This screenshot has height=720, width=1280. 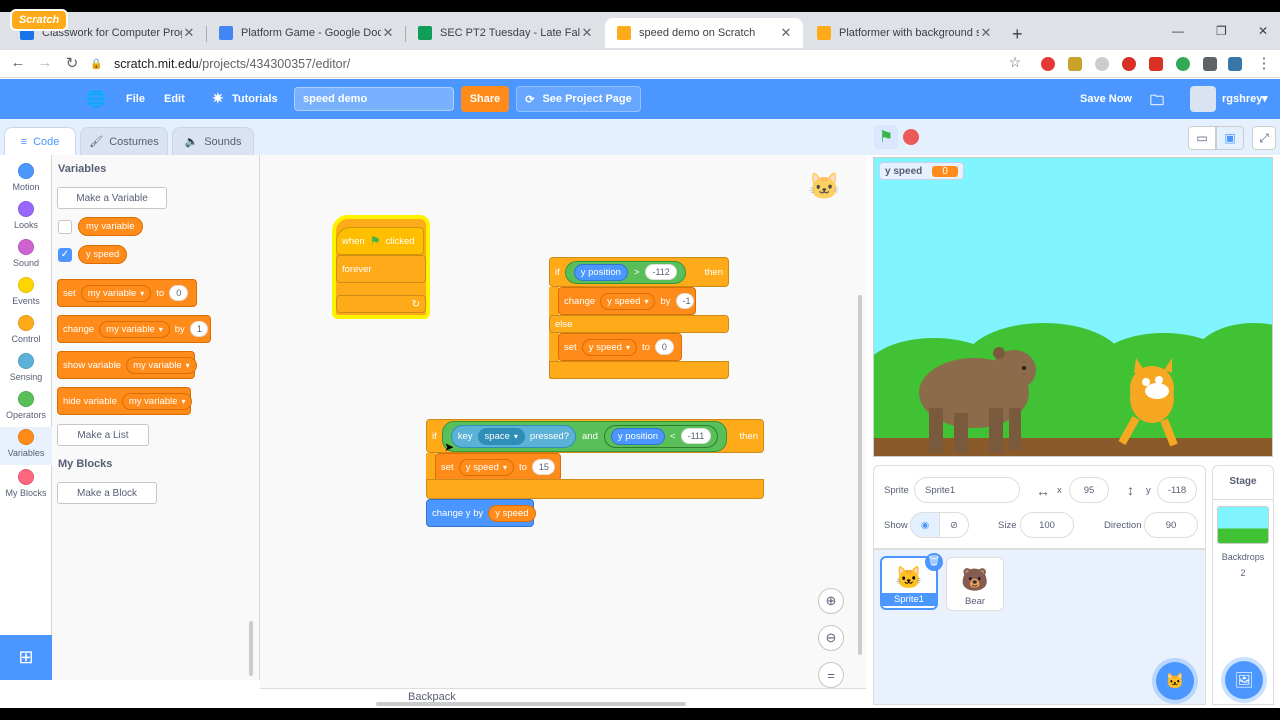 I want to click on minimize-icon: —, so click(x=1178, y=31).